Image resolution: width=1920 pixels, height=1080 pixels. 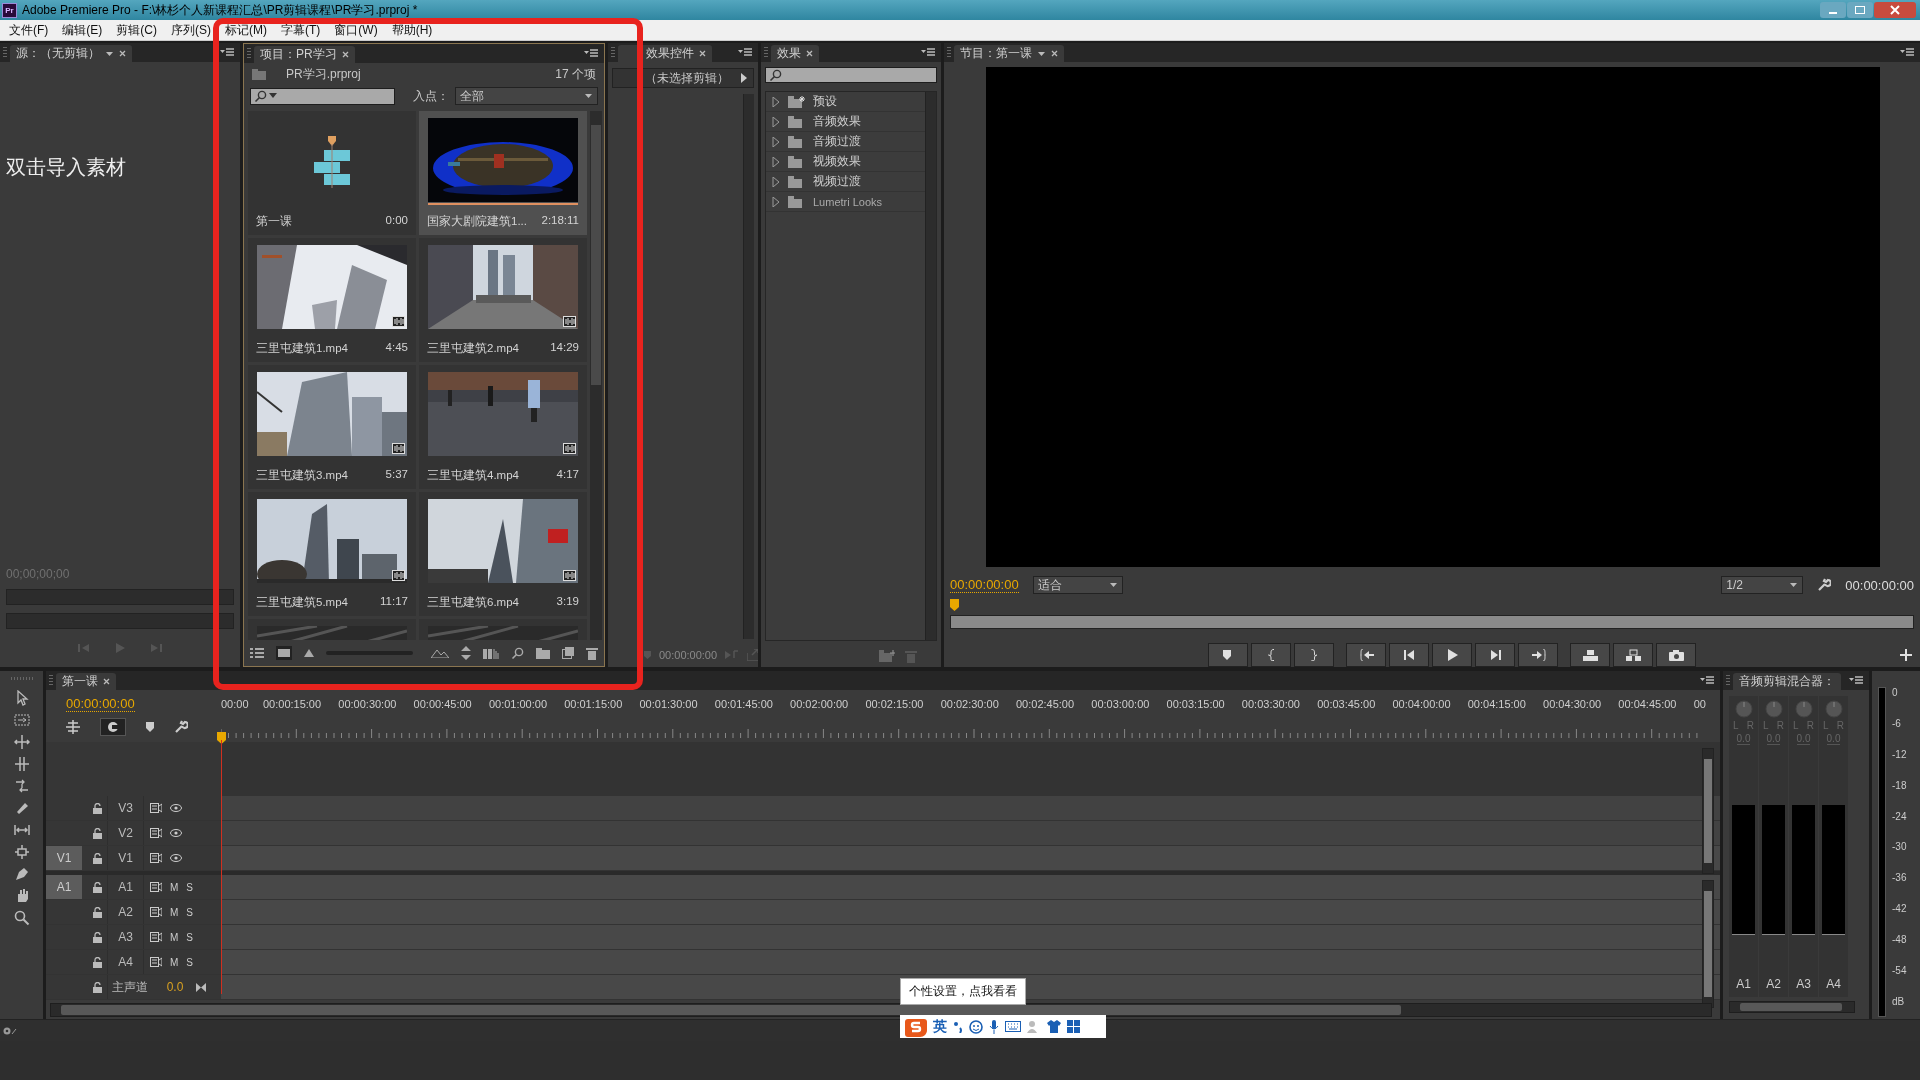 I want to click on zoom-dropdown: 适合, so click(x=1077, y=585).